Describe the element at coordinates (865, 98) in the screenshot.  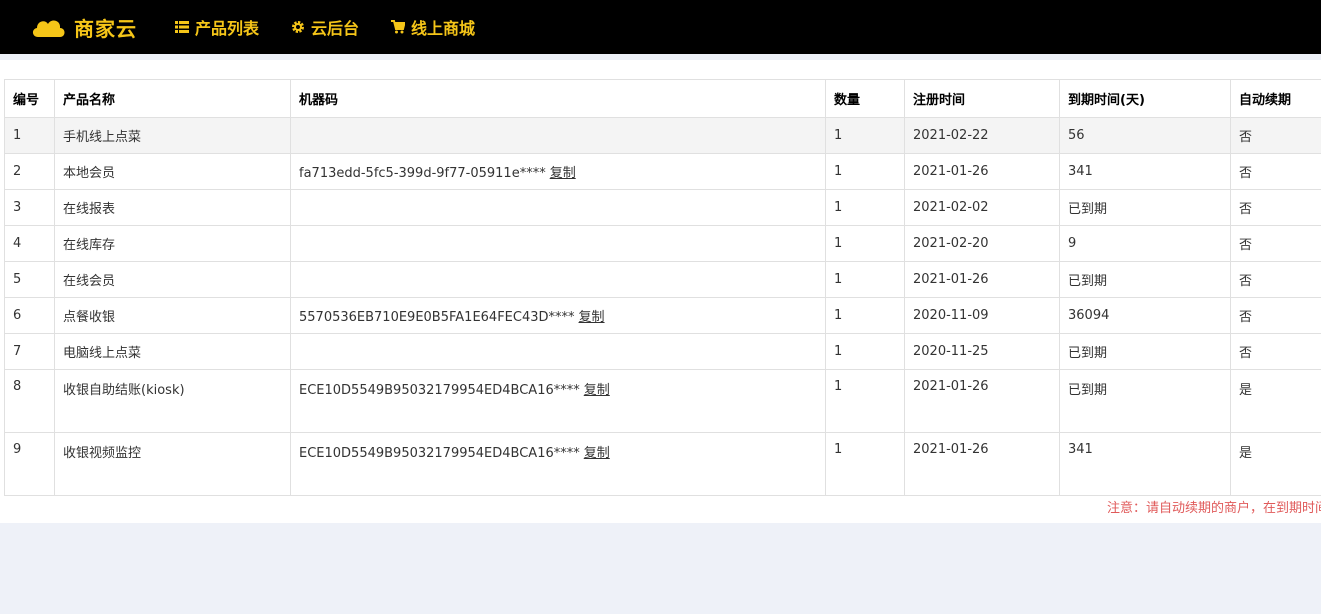
I see `col-header-quantity: 数量` at that location.